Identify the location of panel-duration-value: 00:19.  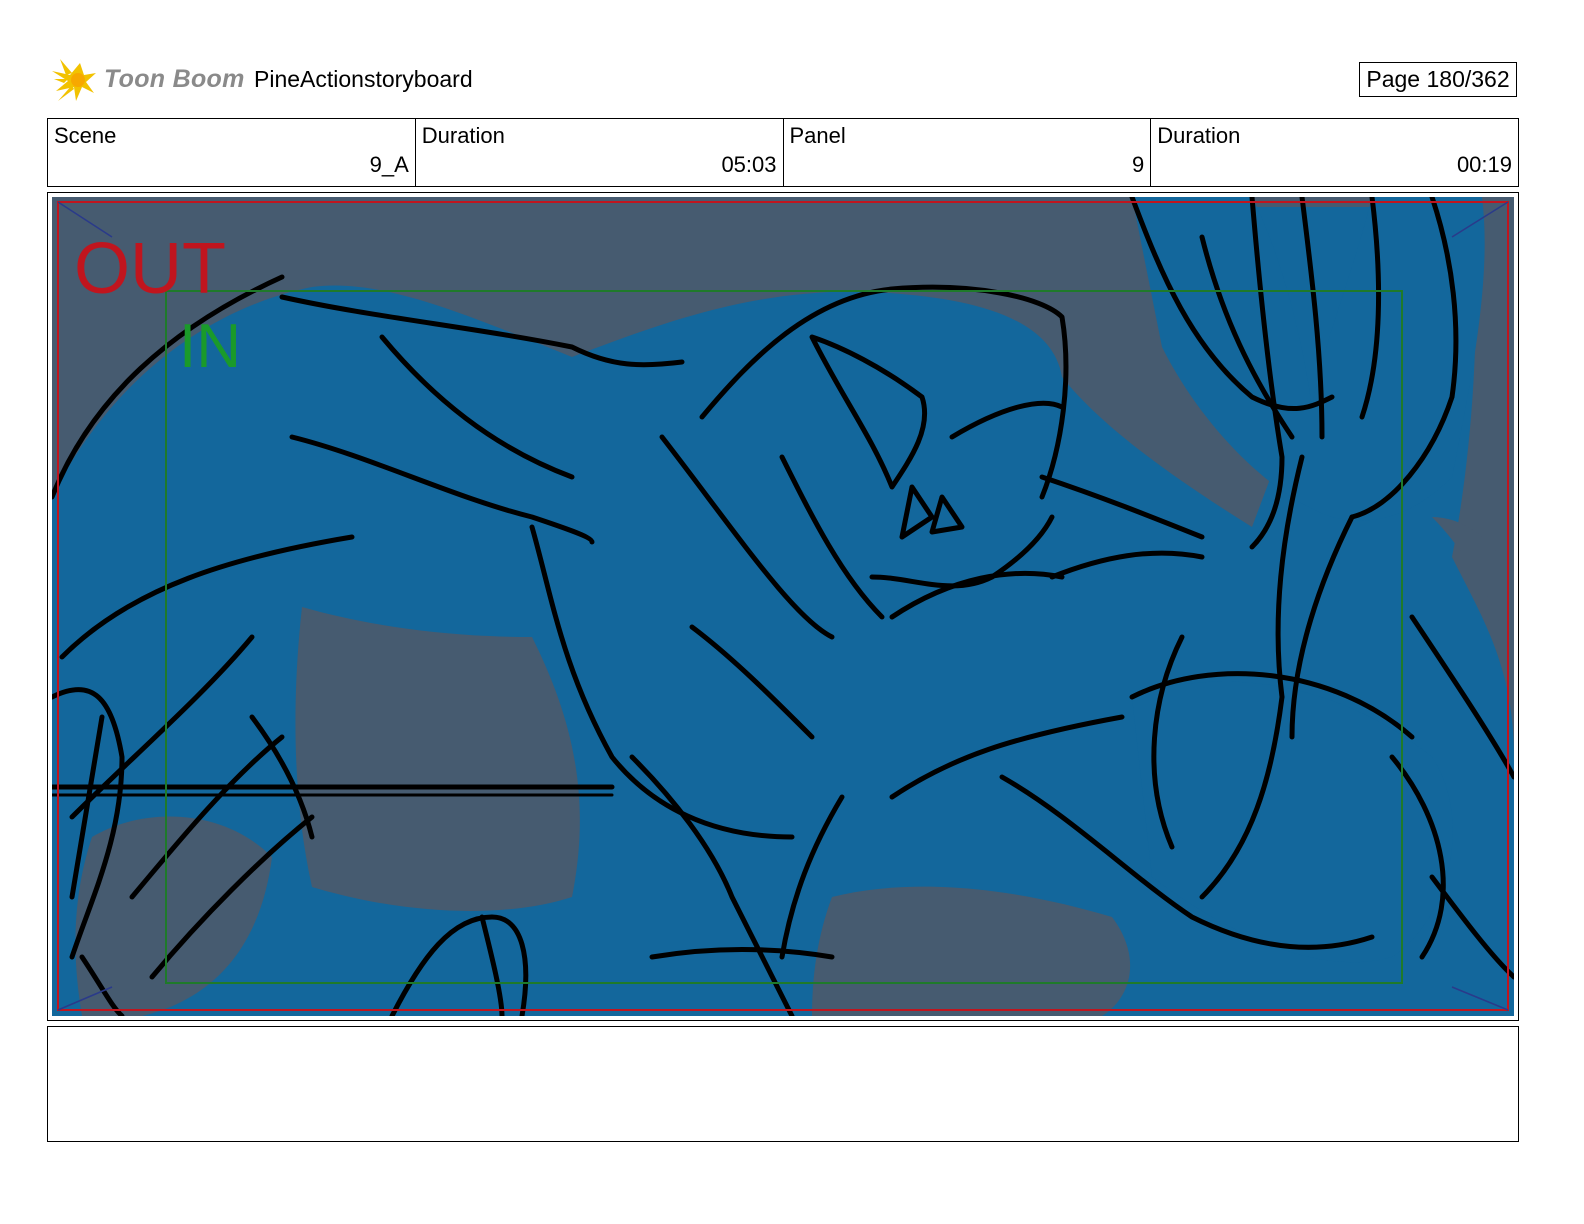
(1484, 164).